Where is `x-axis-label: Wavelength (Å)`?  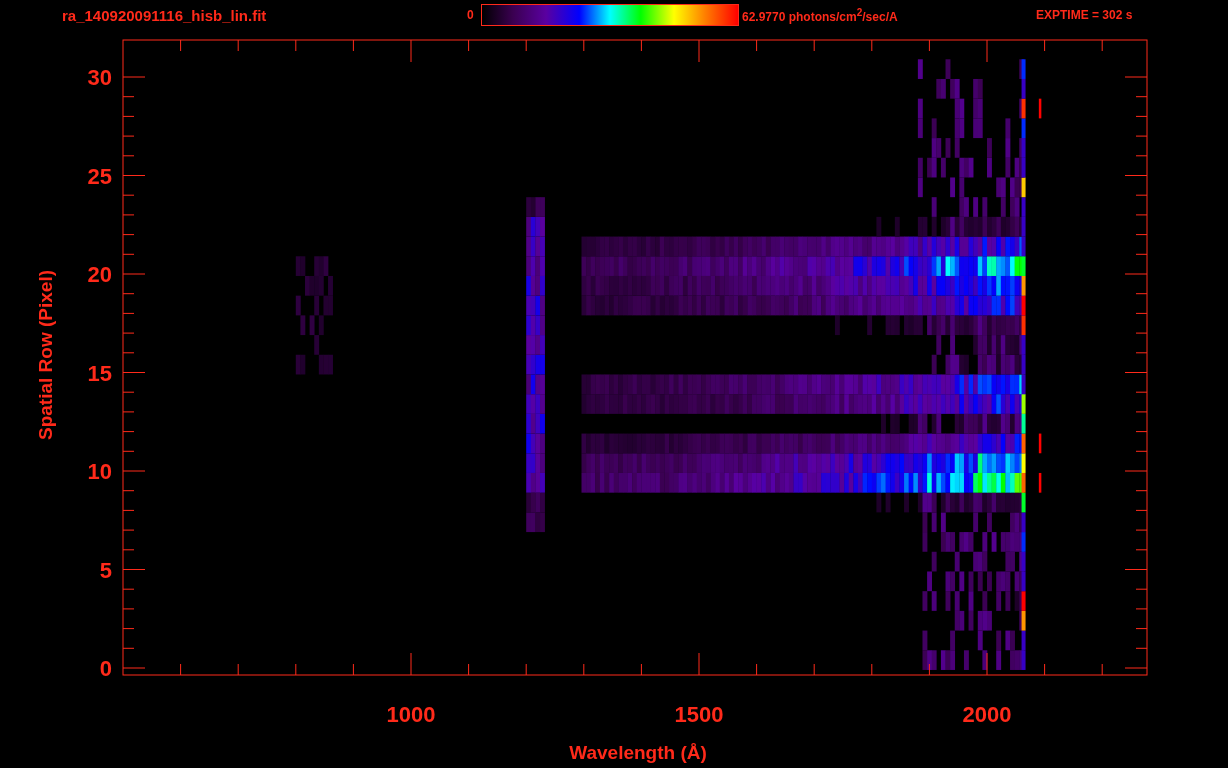
x-axis-label: Wavelength (Å) is located at coordinates (638, 752).